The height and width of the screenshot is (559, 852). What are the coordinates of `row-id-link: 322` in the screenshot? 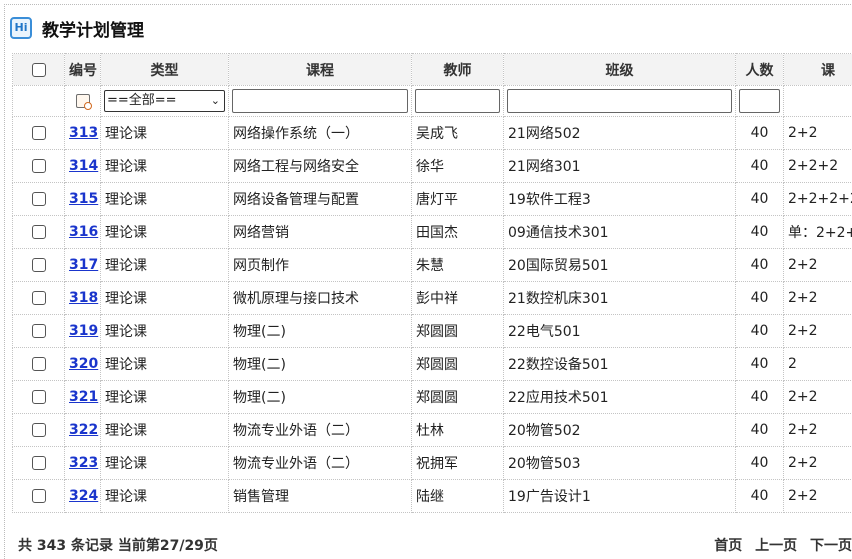 It's located at (83, 430).